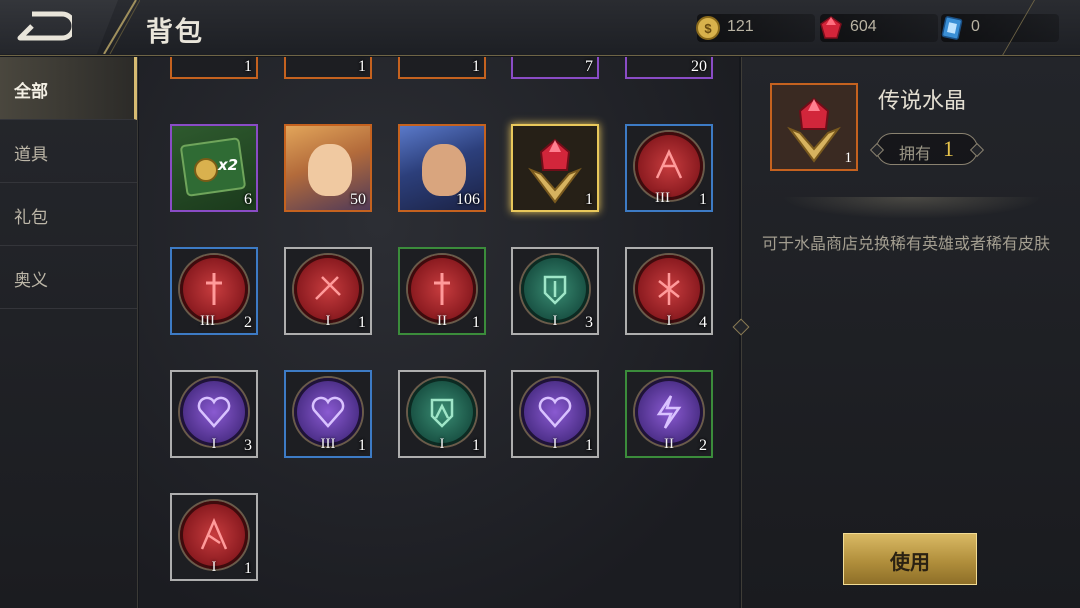 This screenshot has width=1080, height=608. What do you see at coordinates (740, 26) in the screenshot?
I see `gold-amount: 121` at bounding box center [740, 26].